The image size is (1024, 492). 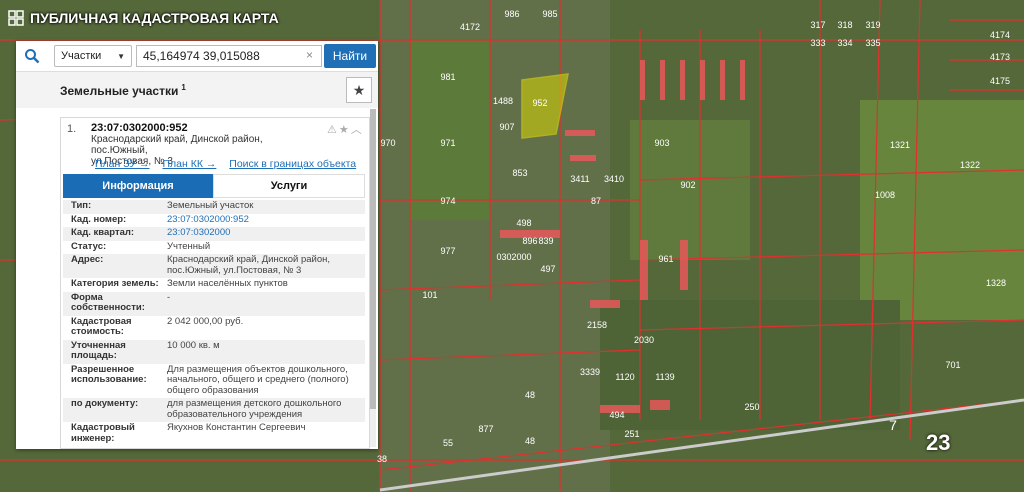 What do you see at coordinates (900, 145) in the screenshot?
I see `map-label: 1321` at bounding box center [900, 145].